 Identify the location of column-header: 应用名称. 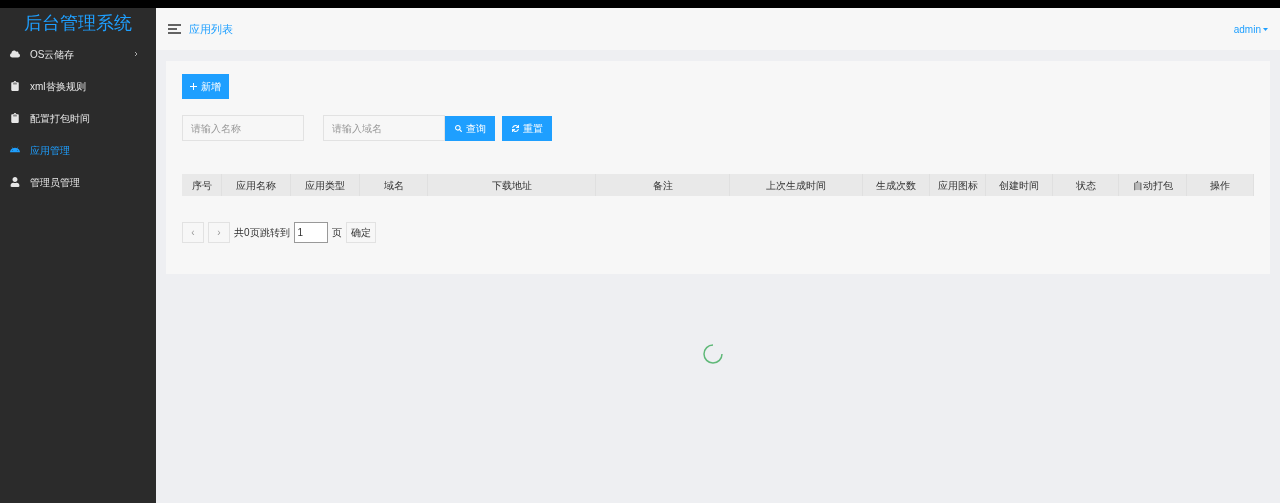
(256, 185).